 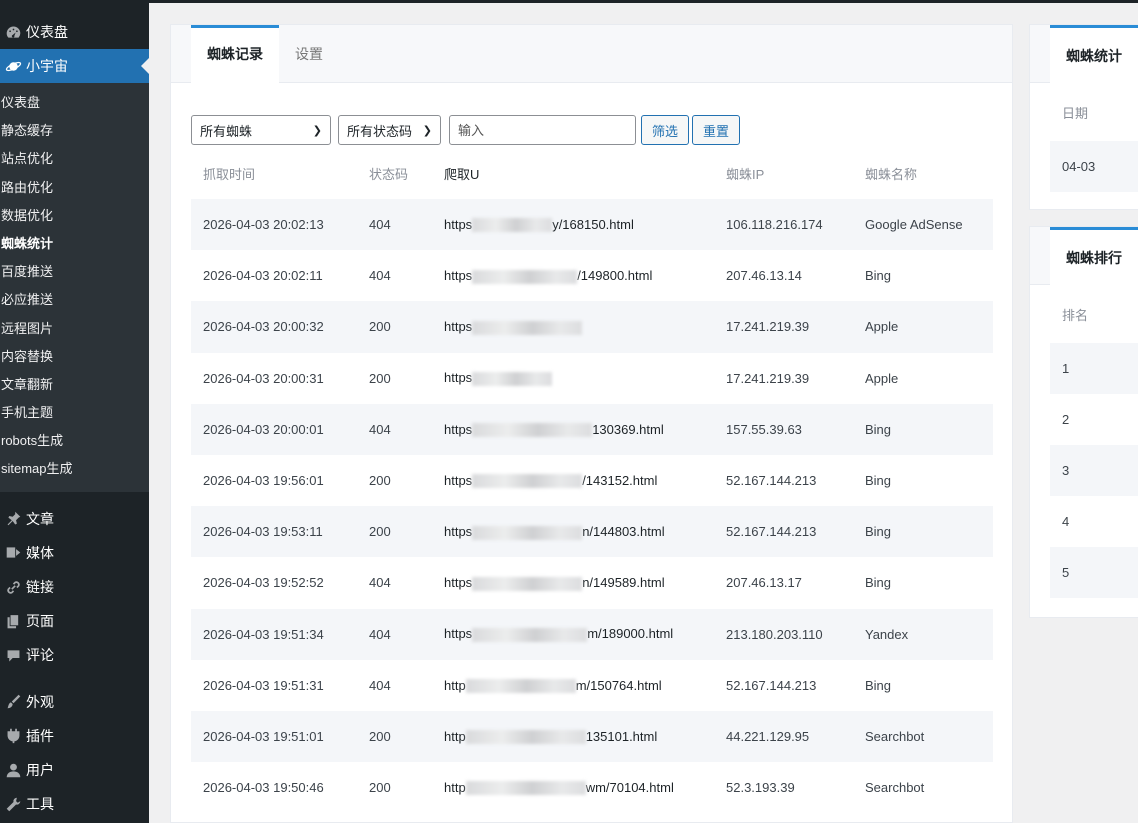 I want to click on menu-plugin-xiaoyuzhou: 小宇宙, so click(x=74, y=66).